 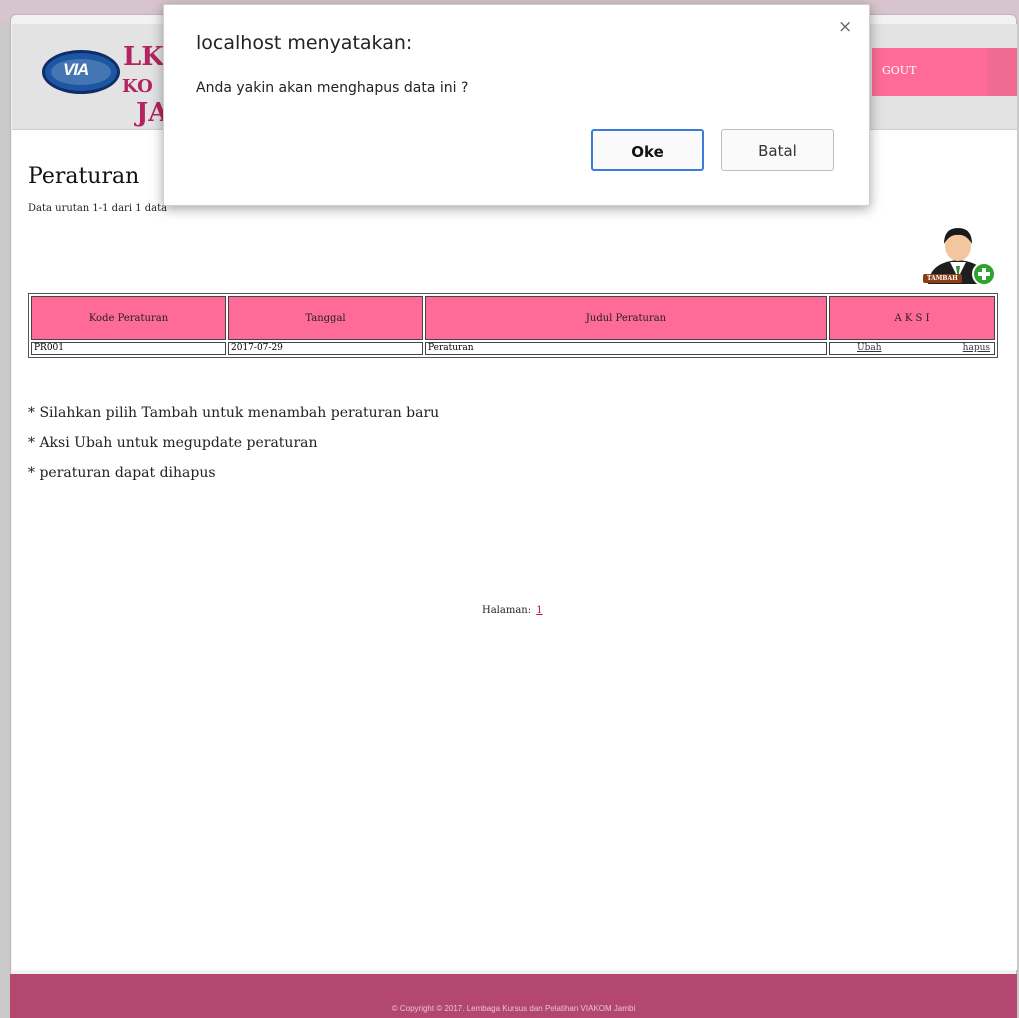 What do you see at coordinates (959, 256) in the screenshot?
I see `add-rule-button: TAMBAH` at bounding box center [959, 256].